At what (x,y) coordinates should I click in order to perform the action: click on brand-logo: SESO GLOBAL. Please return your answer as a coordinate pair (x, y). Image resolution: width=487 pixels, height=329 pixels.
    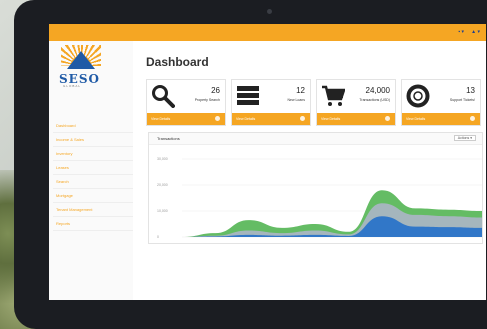
    Looking at the image, I should click on (81, 66).